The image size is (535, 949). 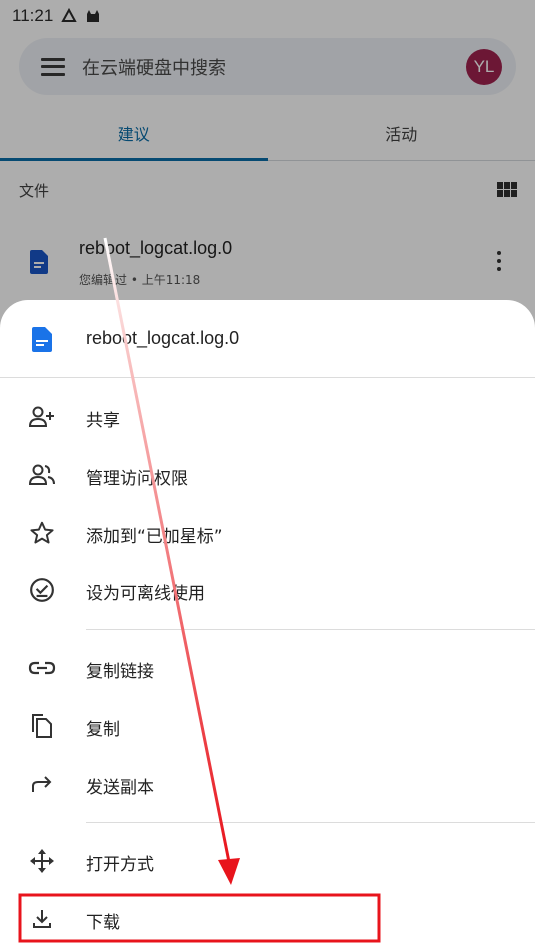 I want to click on menu-item-open-with: 打开方式, so click(x=267, y=861).